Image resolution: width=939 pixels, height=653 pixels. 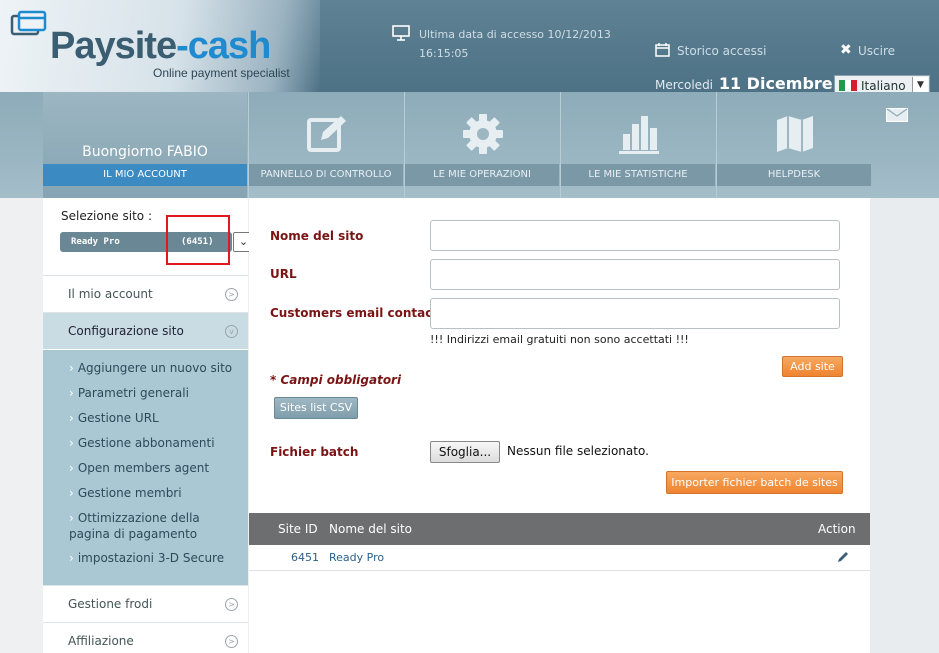 I want to click on sidebar-item-label: Il mio account, so click(x=110, y=294).